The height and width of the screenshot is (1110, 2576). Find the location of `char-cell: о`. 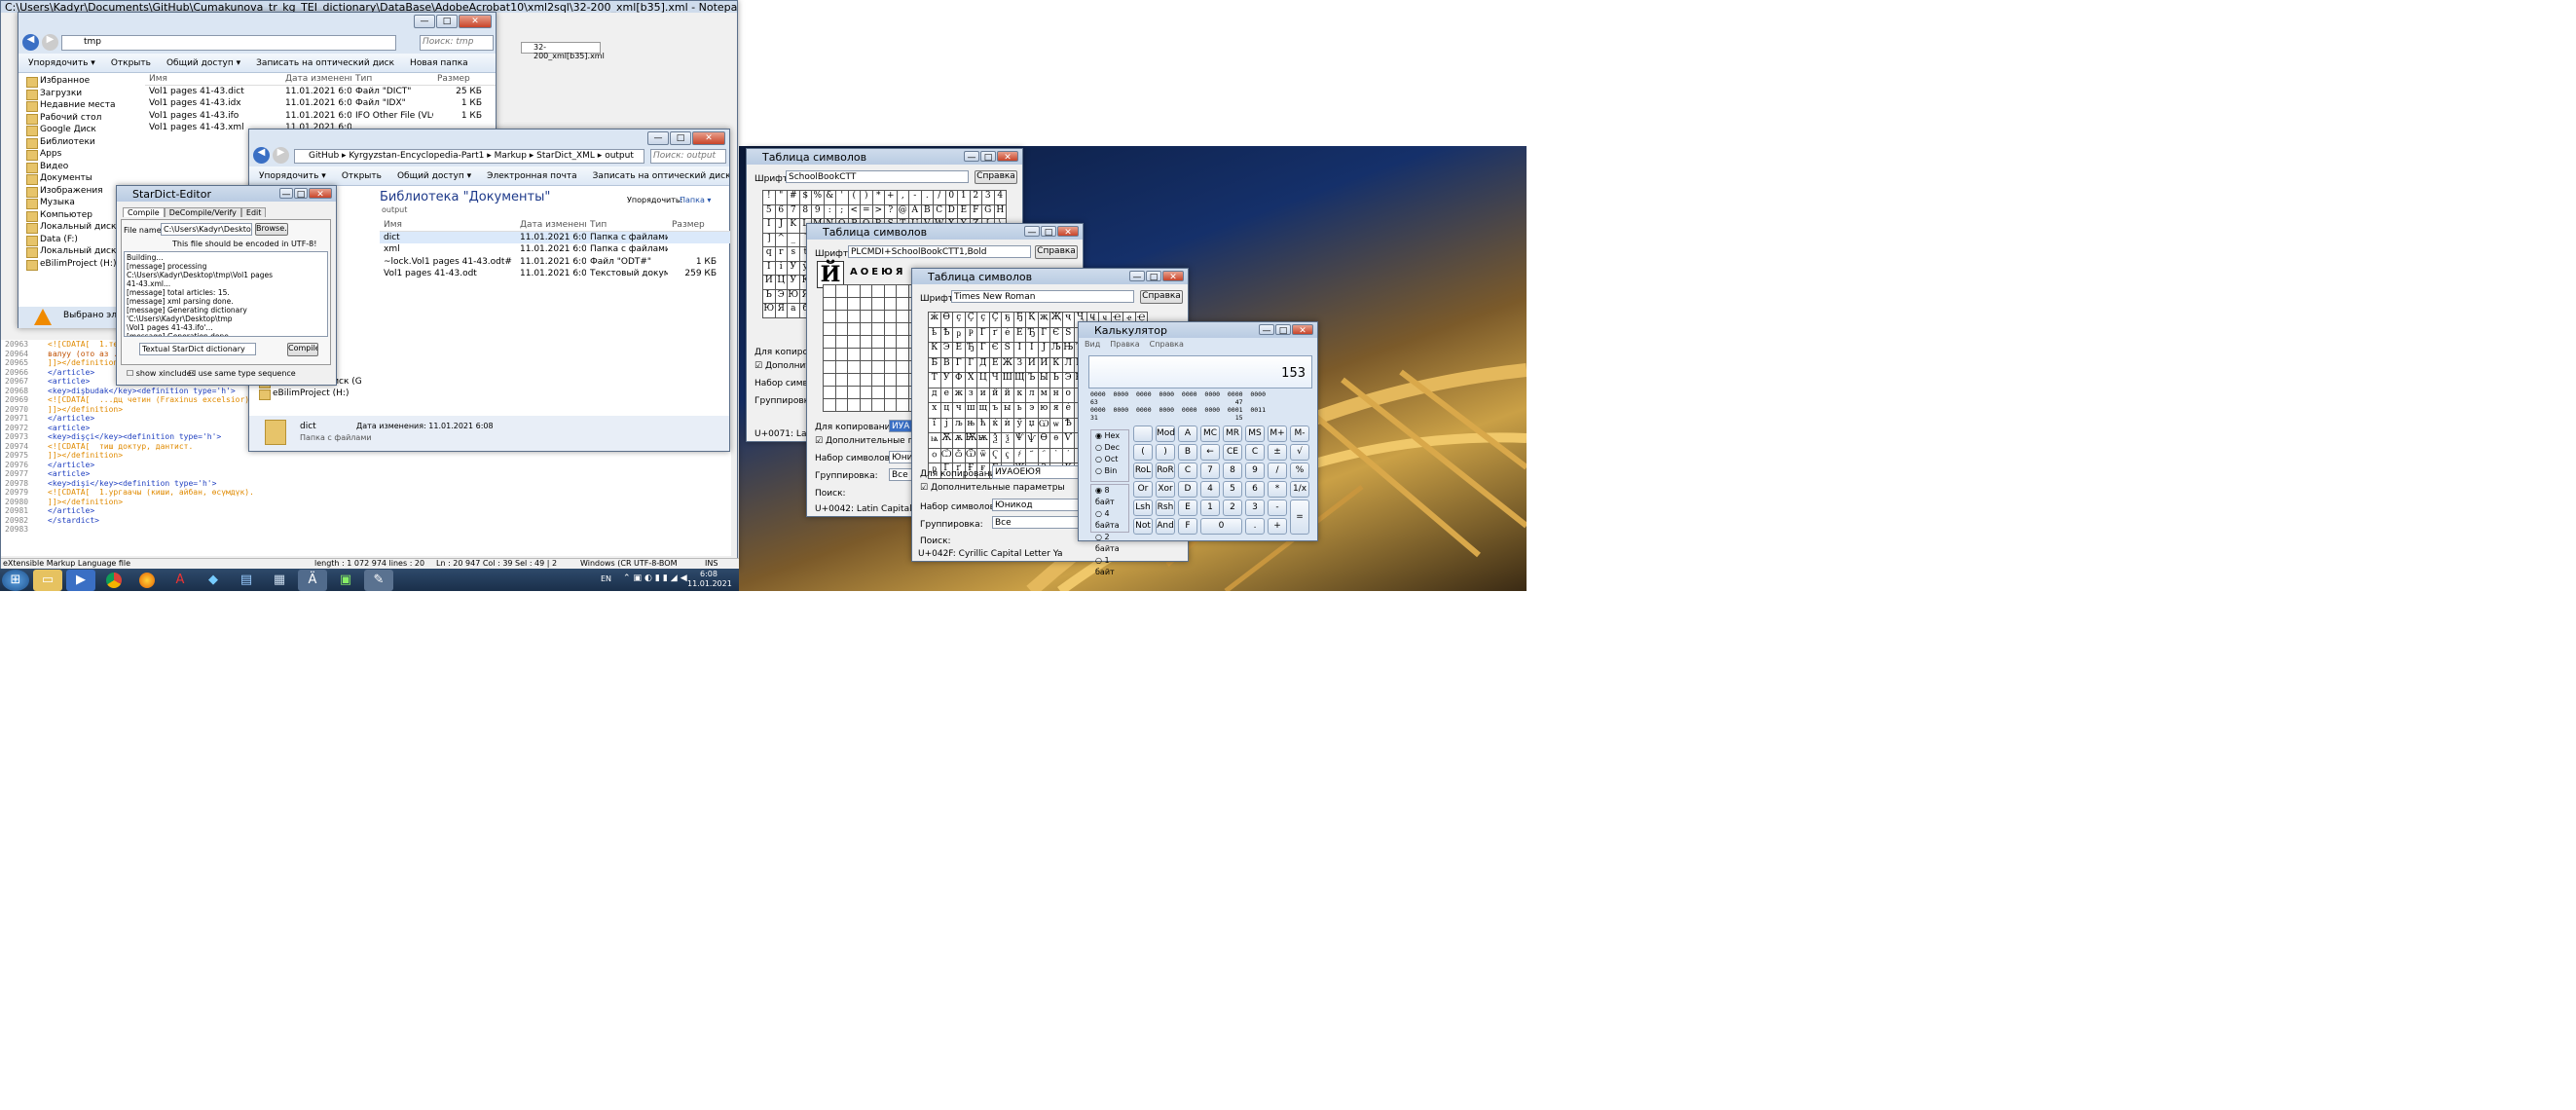

char-cell: о is located at coordinates (1068, 395).